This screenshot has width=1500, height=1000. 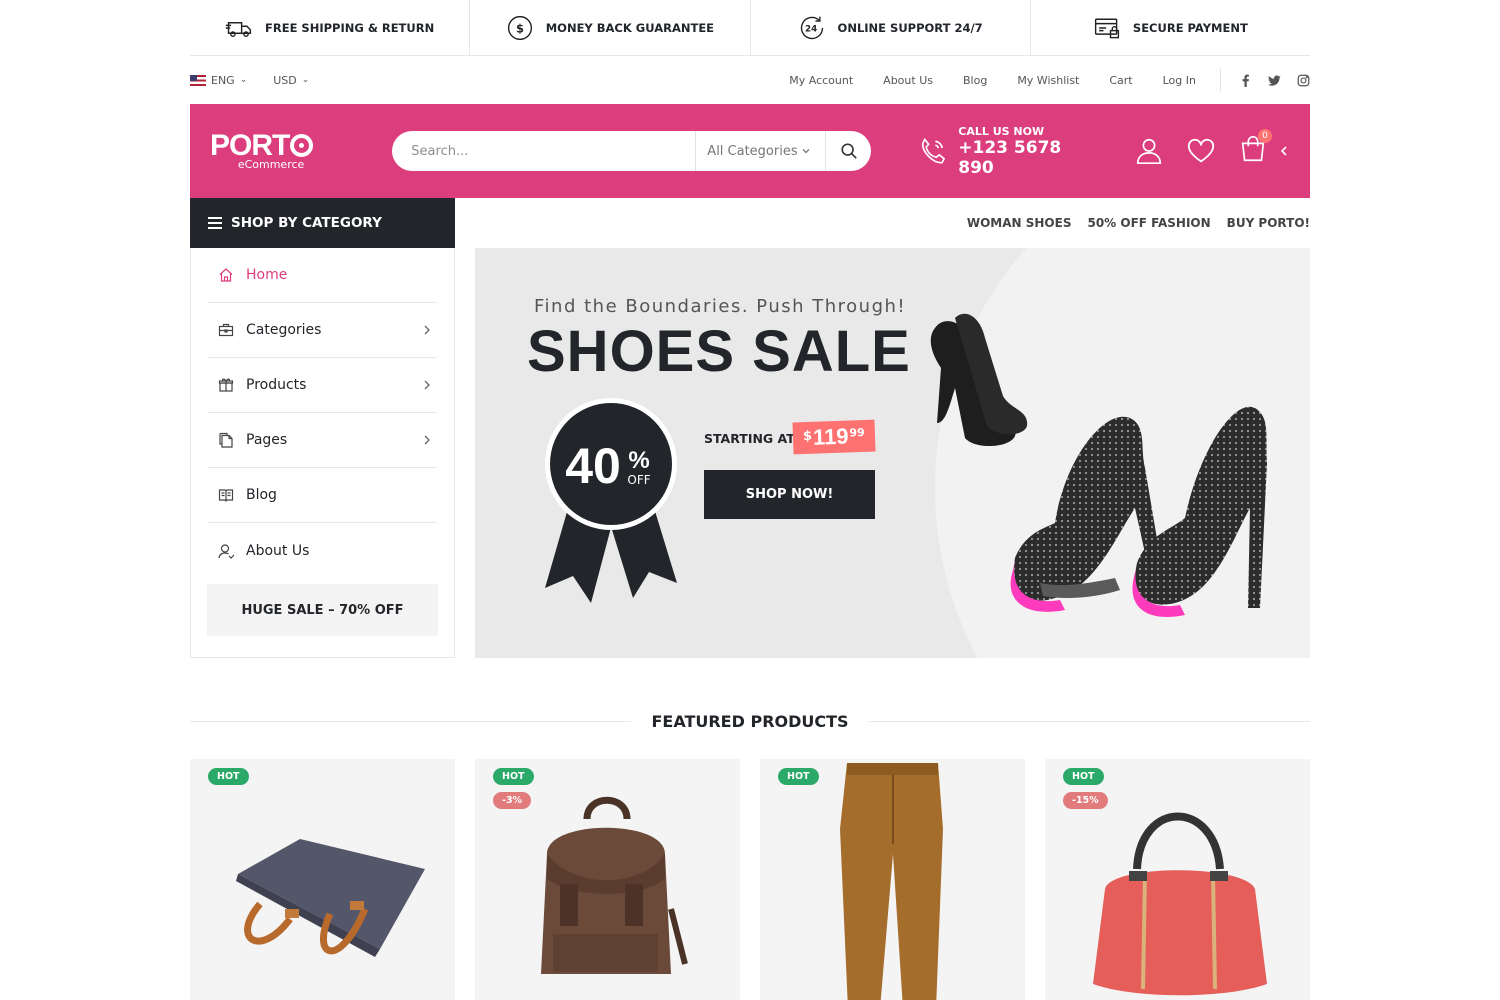 I want to click on search-icon, so click(x=849, y=151).